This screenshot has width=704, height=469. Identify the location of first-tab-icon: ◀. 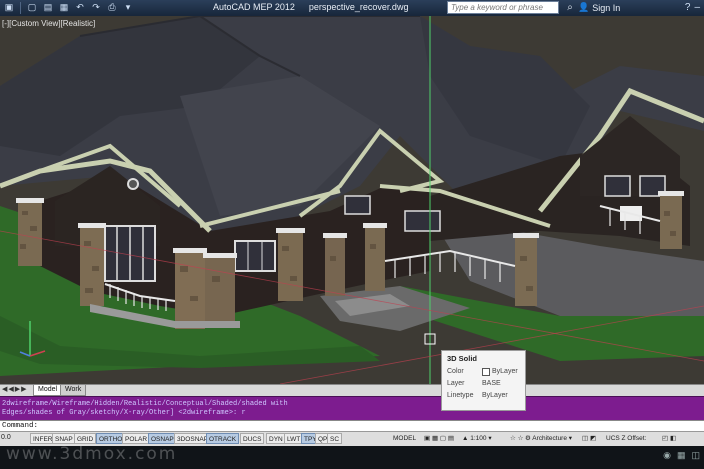
(4, 390).